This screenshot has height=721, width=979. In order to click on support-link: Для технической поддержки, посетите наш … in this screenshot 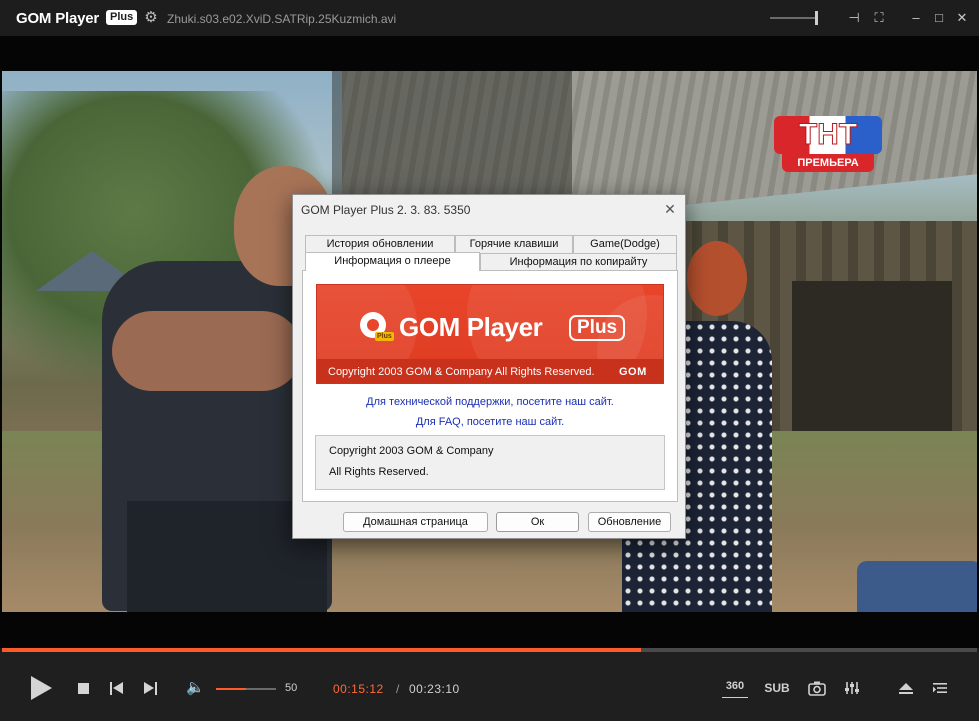, I will do `click(490, 402)`.